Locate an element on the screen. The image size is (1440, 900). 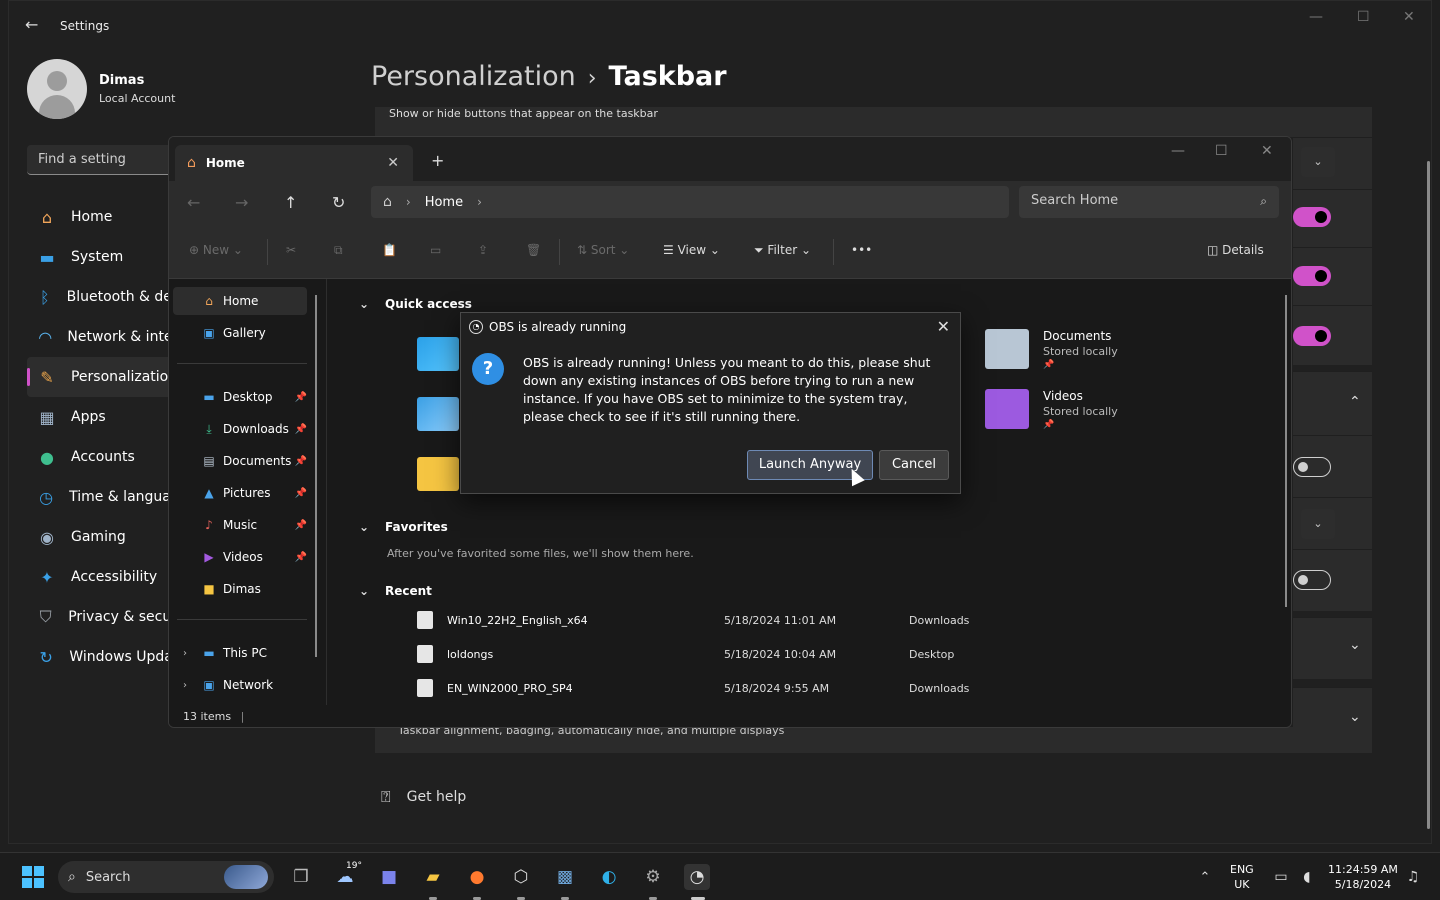
notification-bell-icon: ♫ is located at coordinates (1413, 877).